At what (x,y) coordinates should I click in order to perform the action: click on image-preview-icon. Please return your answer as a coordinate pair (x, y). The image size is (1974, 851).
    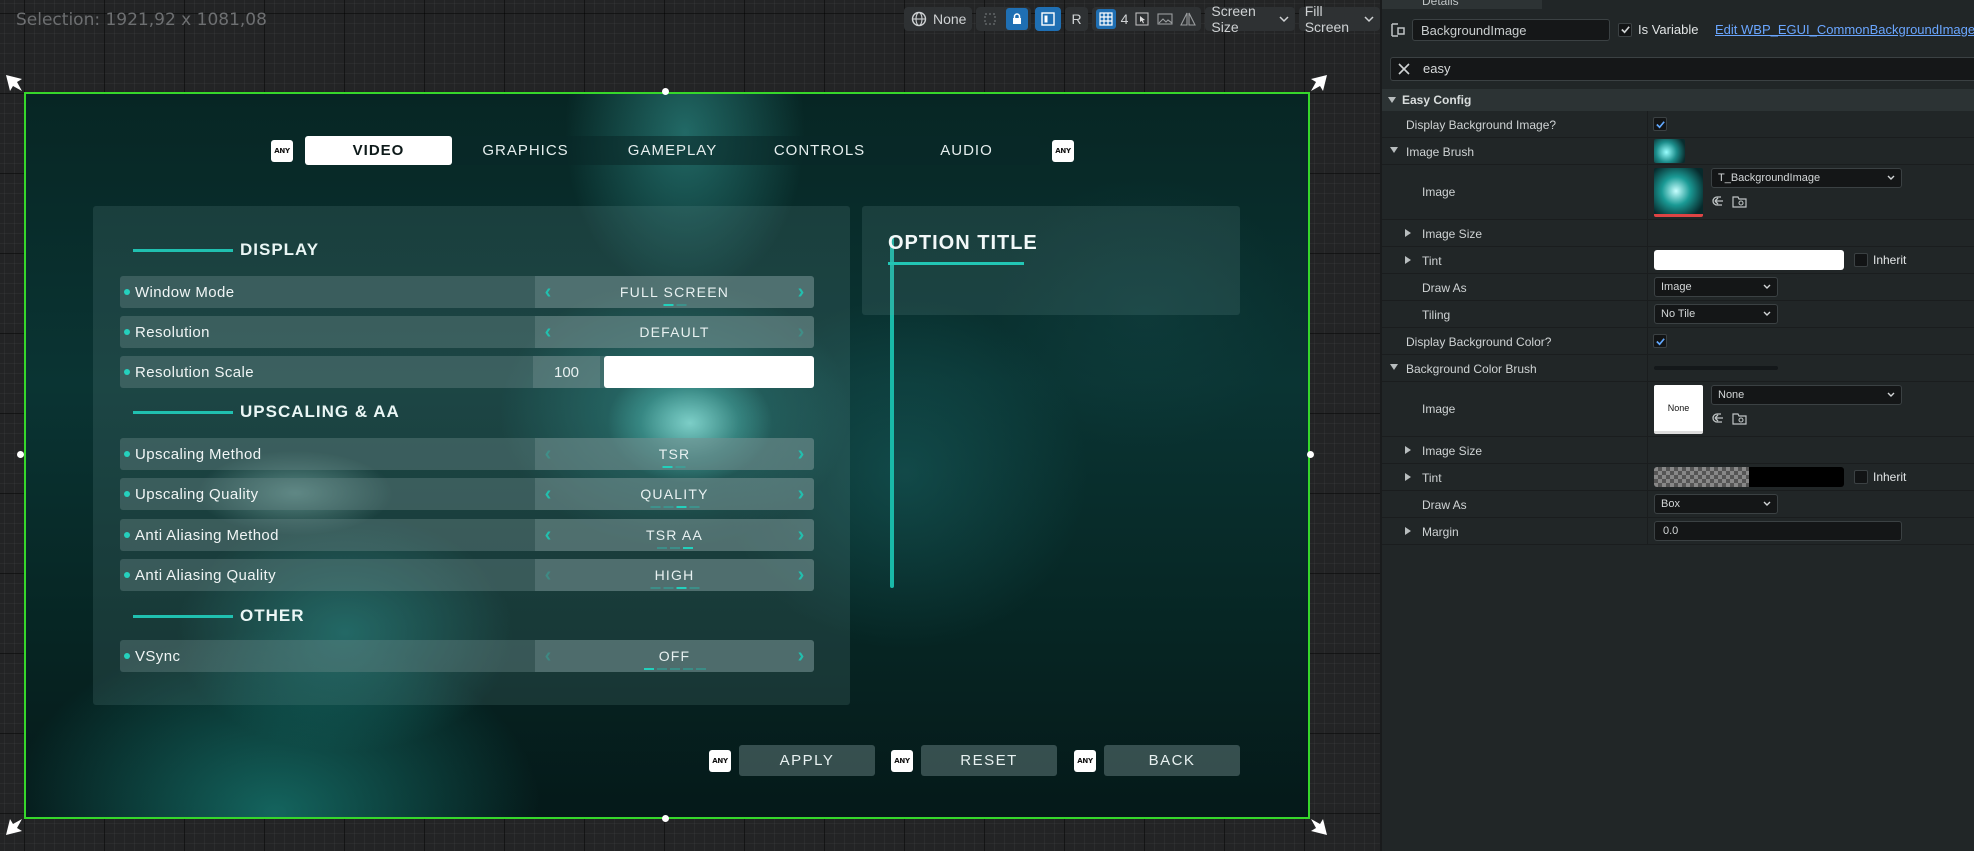
    Looking at the image, I should click on (1165, 19).